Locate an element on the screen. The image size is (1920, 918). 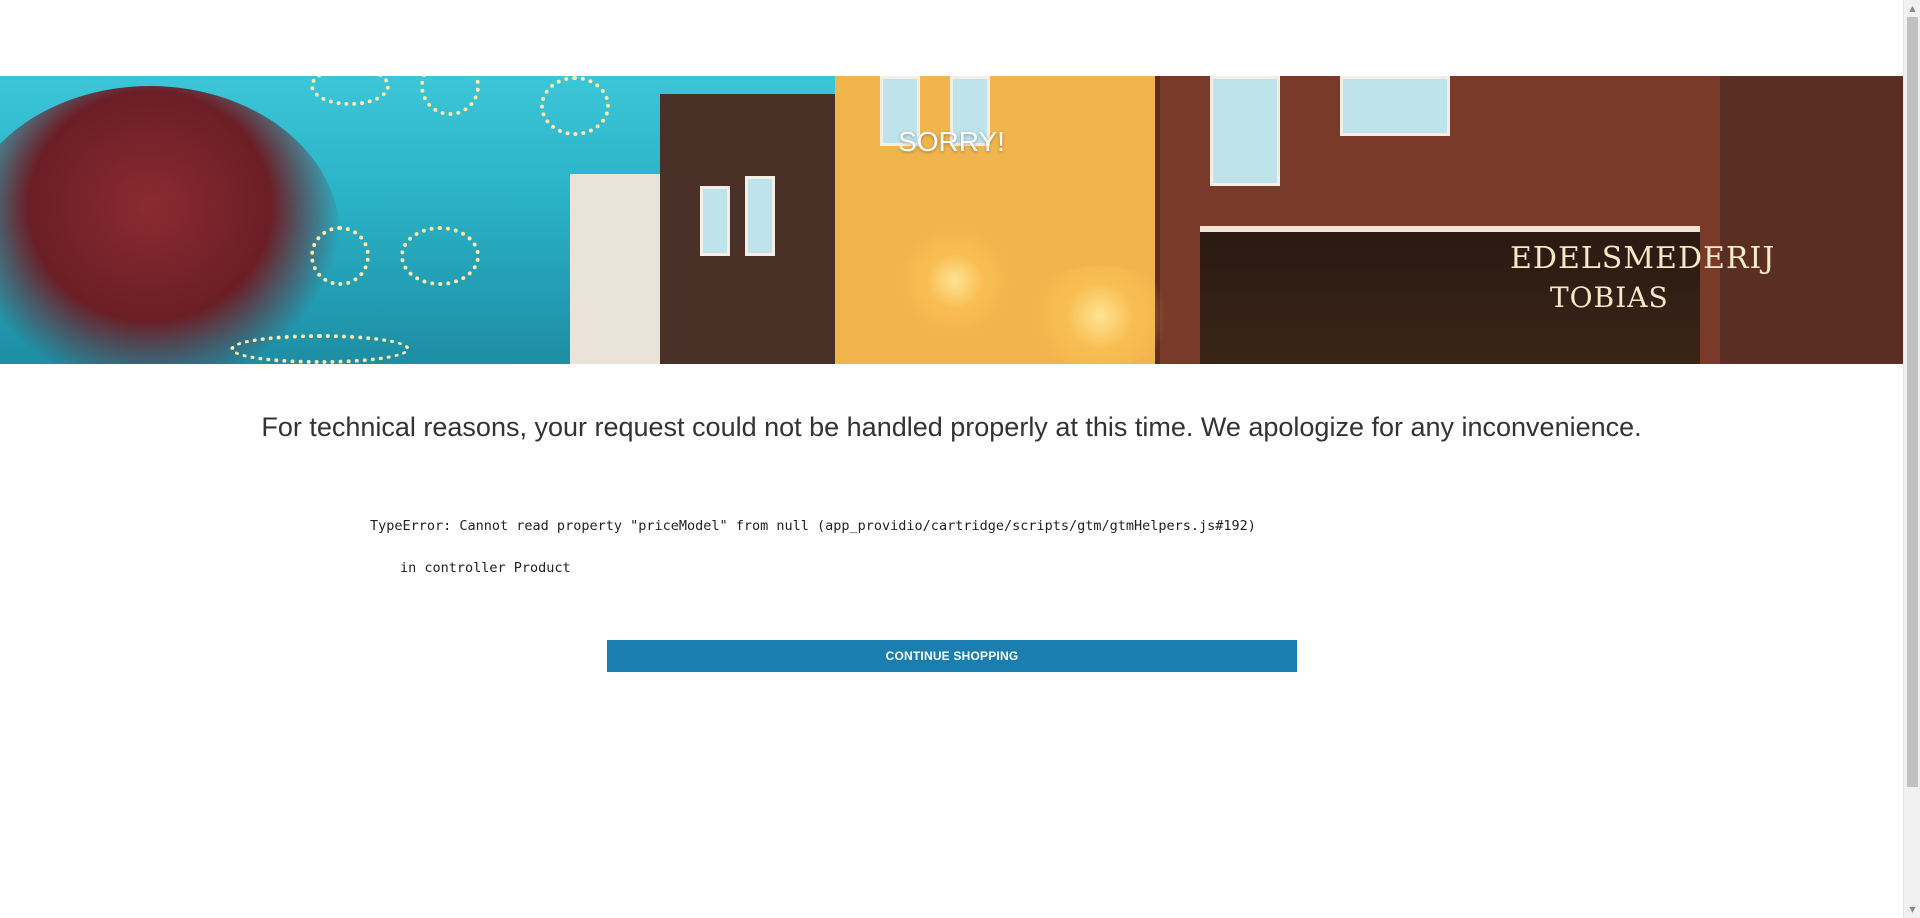
hero-building is located at coordinates (1811, 220).